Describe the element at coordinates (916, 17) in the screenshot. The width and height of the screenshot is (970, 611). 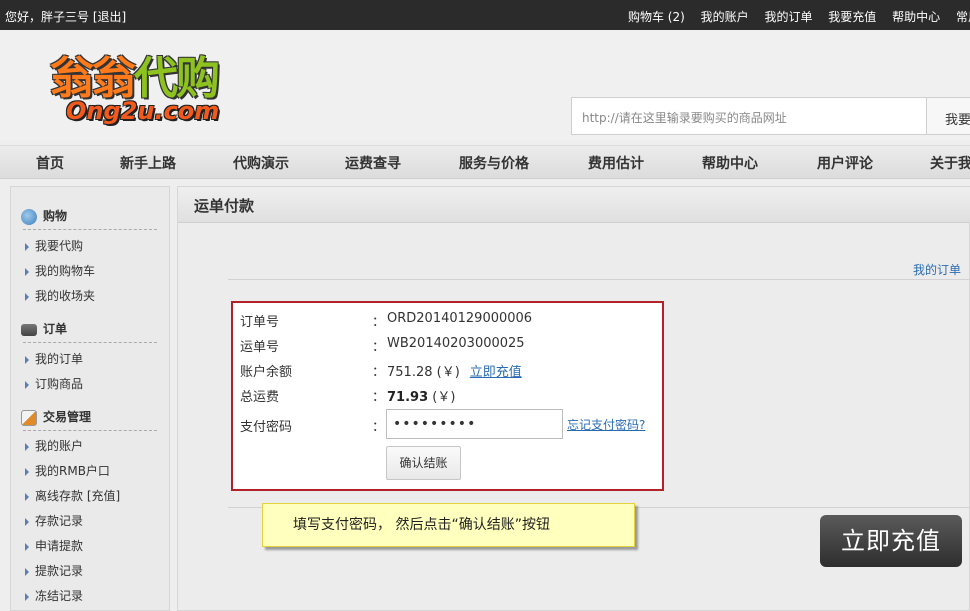
I see `help-center-top-link: 帮助中心` at that location.